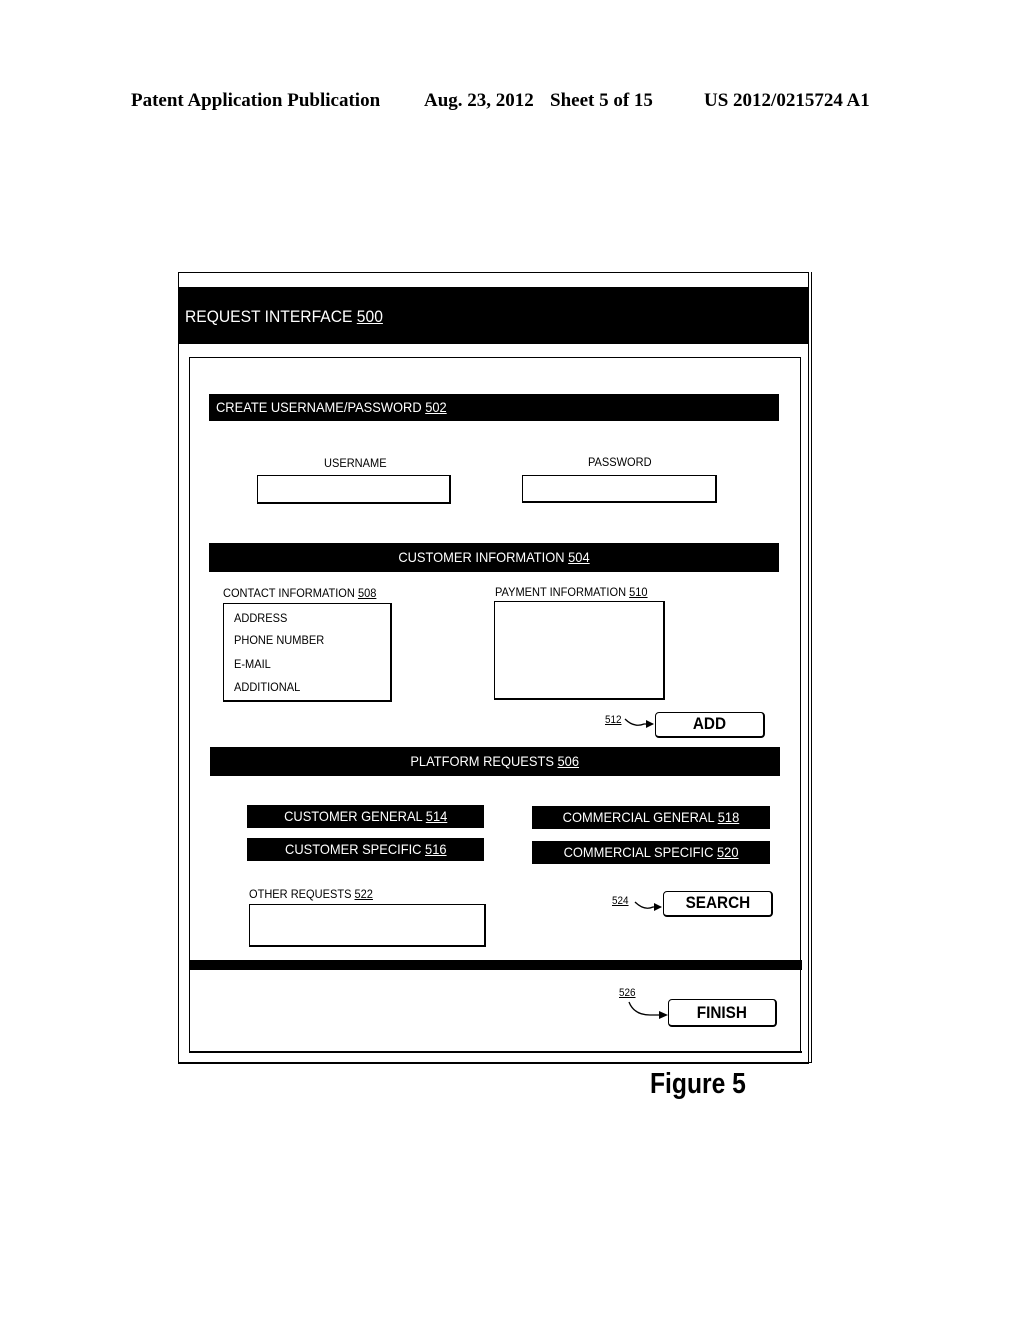  Describe the element at coordinates (279, 640) in the screenshot. I see `contact-item-phone: PHONE NUMBER` at that location.